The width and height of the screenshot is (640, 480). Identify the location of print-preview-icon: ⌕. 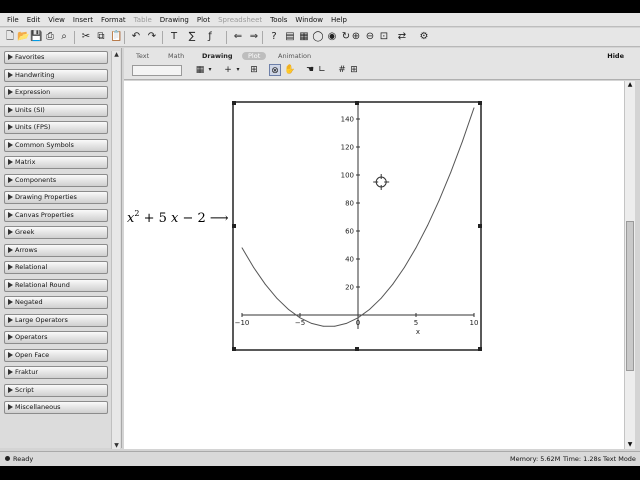
(64, 37).